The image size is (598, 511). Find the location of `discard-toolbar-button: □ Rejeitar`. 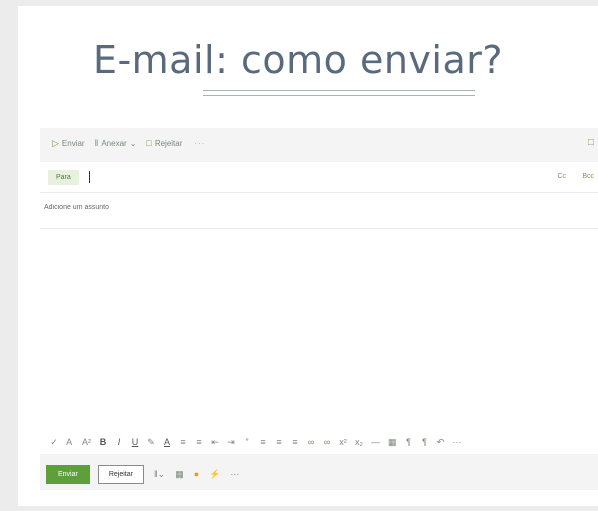

discard-toolbar-button: □ Rejeitar is located at coordinates (164, 143).